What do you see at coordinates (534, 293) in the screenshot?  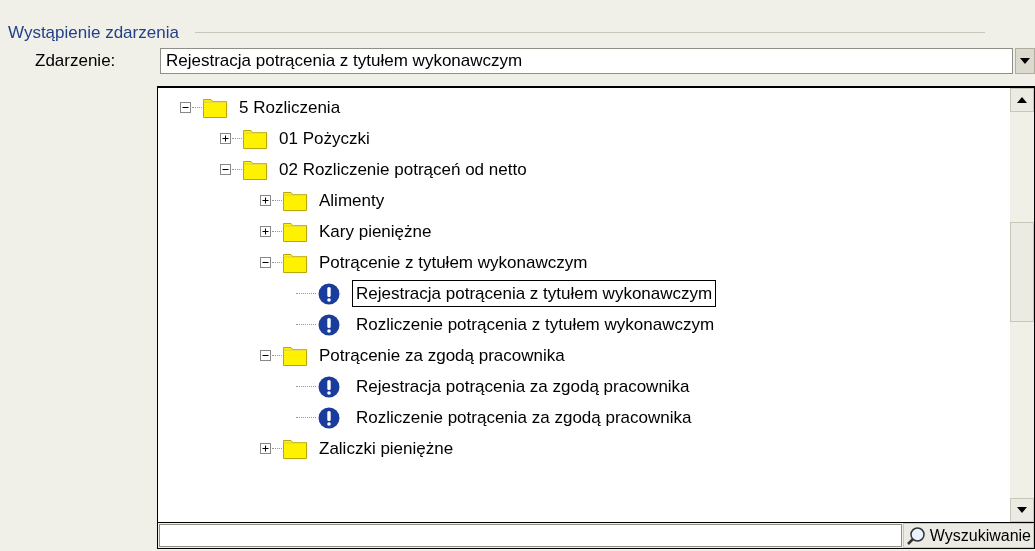 I see `tree-item: Rejestracja potrącenia z tytułem wykonawczym` at bounding box center [534, 293].